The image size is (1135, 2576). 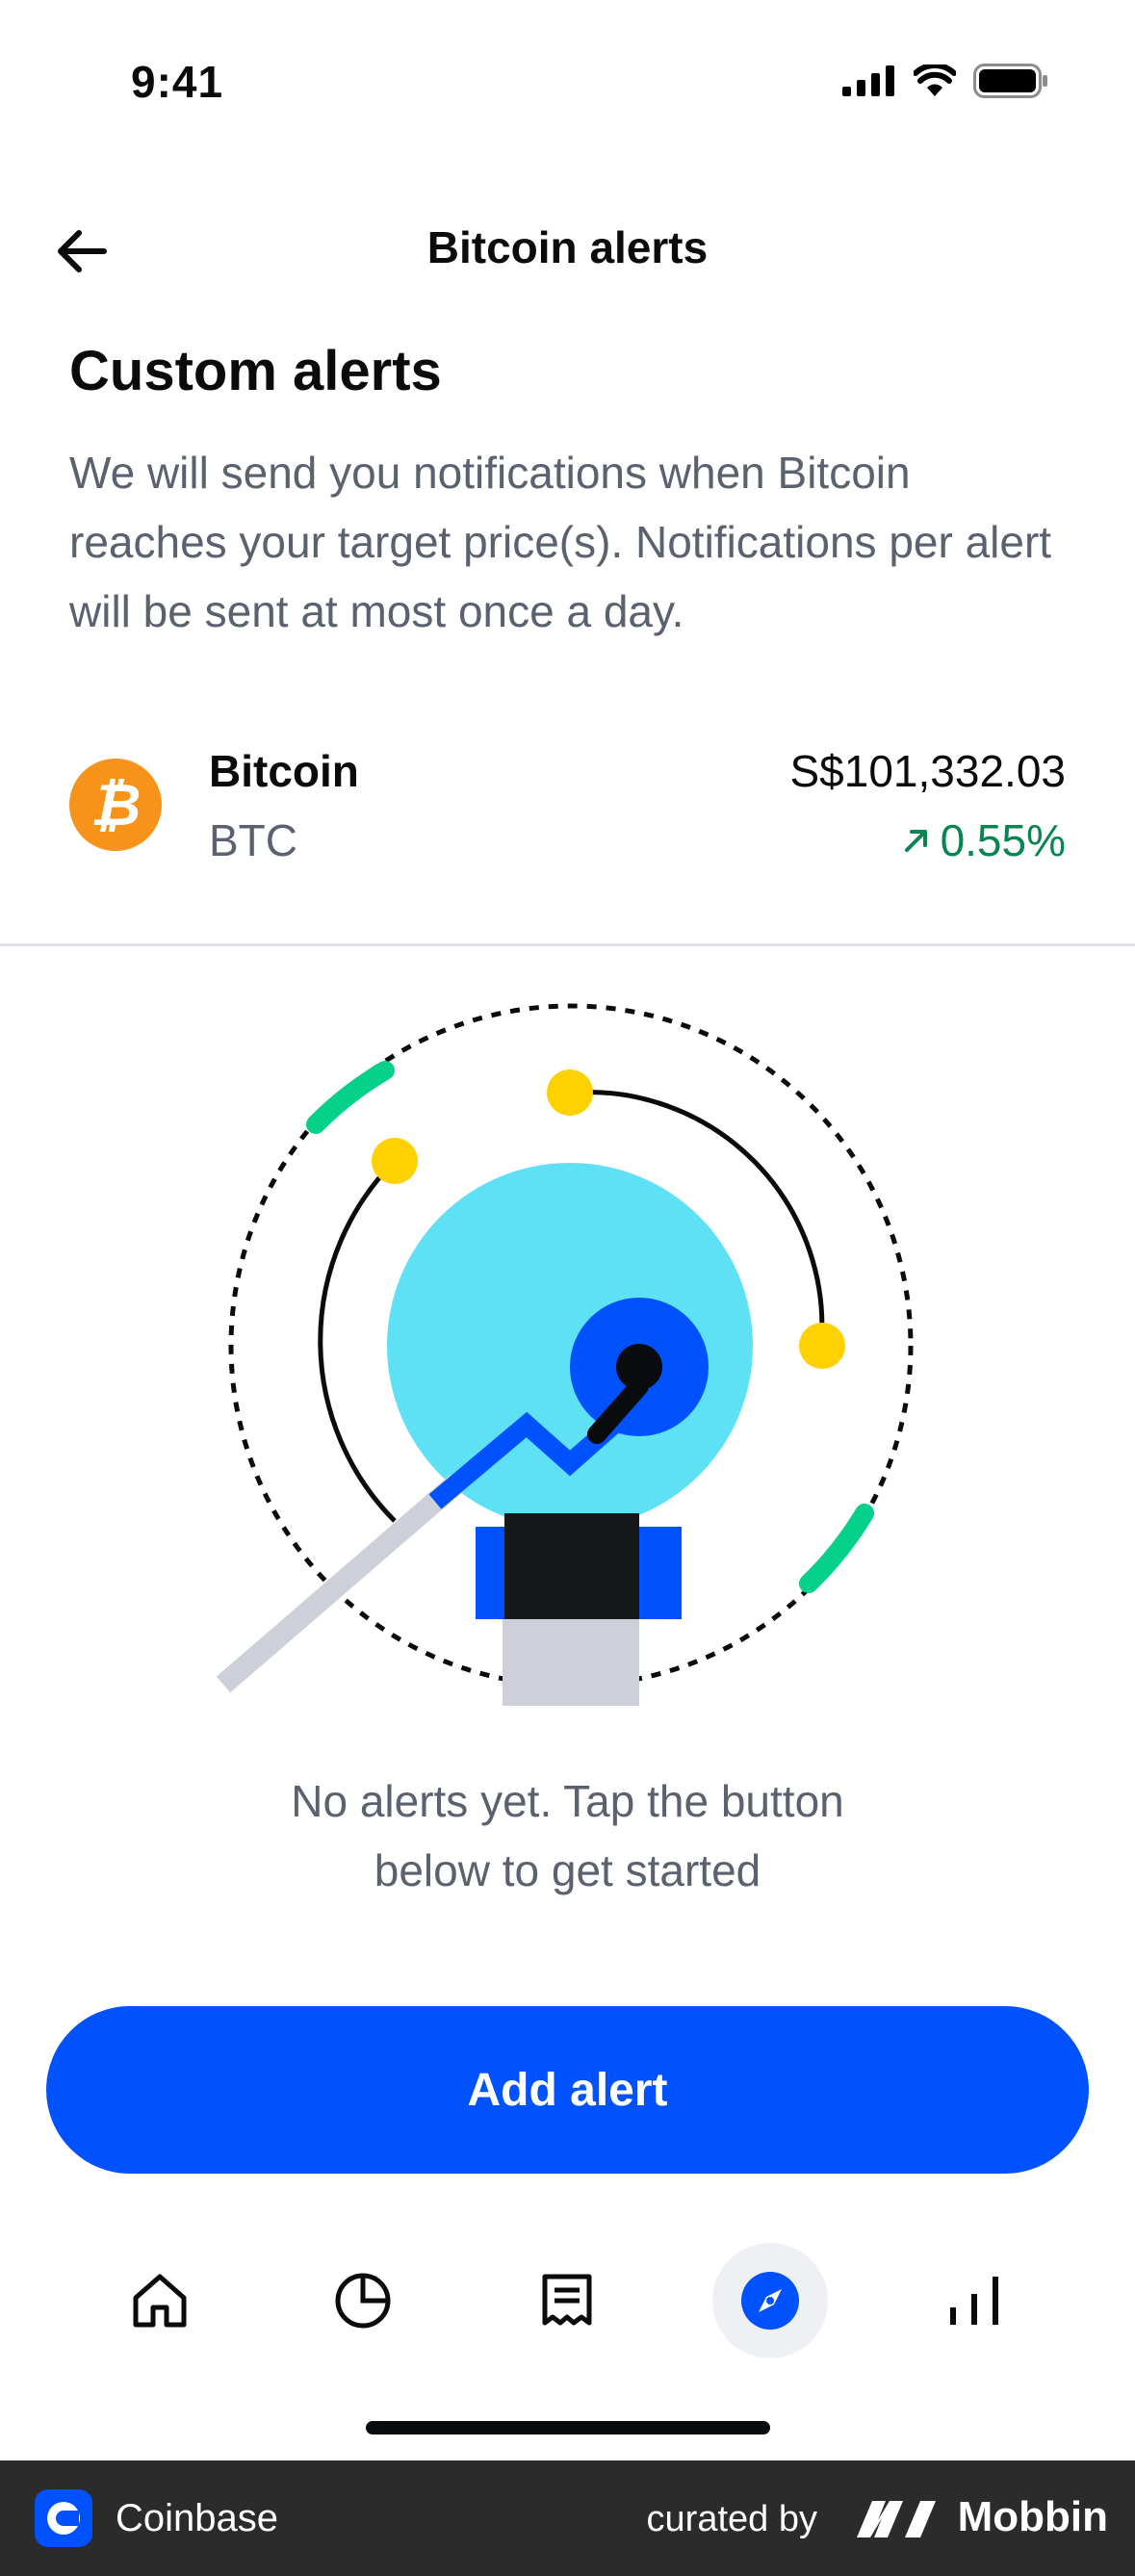 I want to click on asset-ticker: BTC, so click(x=253, y=840).